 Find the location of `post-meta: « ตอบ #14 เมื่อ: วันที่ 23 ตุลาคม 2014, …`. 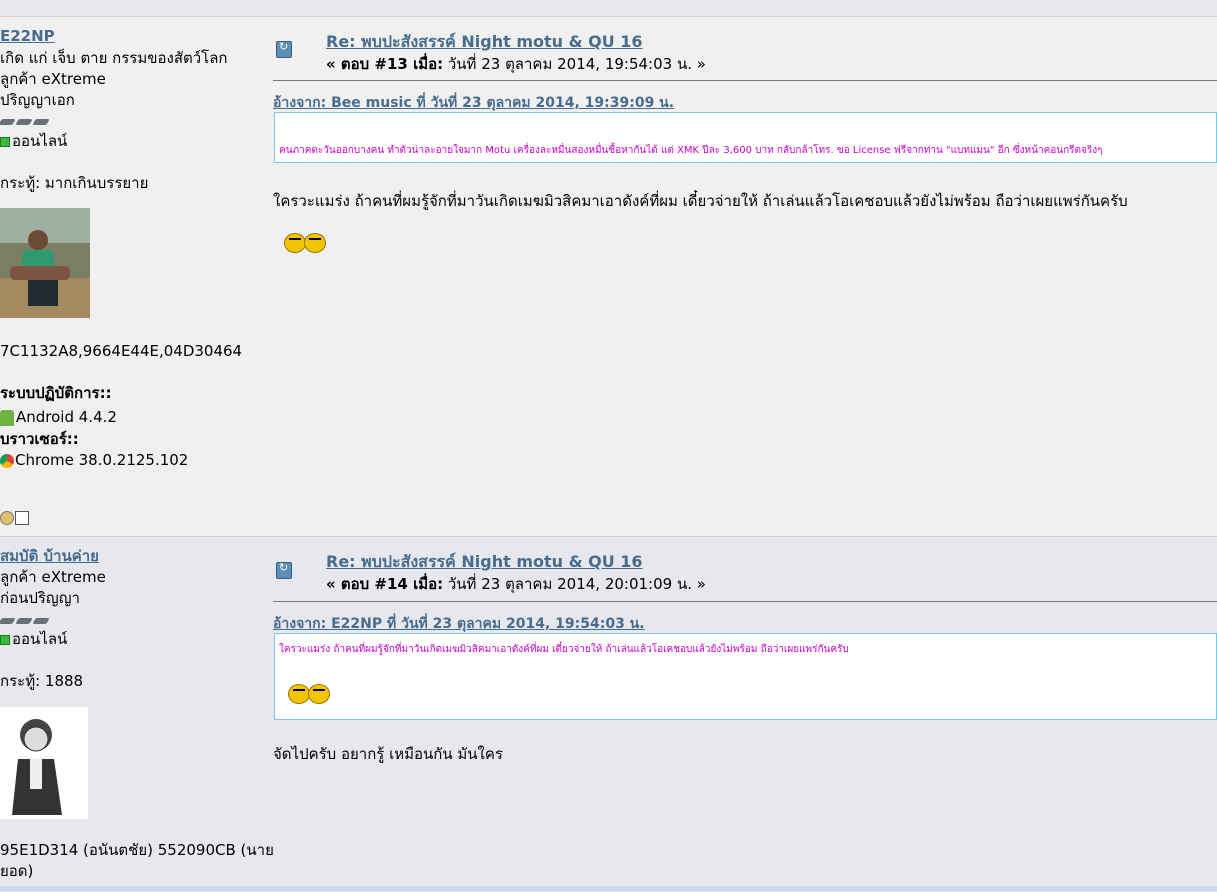

post-meta: « ตอบ #14 เมื่อ: วันที่ 23 ตุลาคม 2014, … is located at coordinates (516, 584).